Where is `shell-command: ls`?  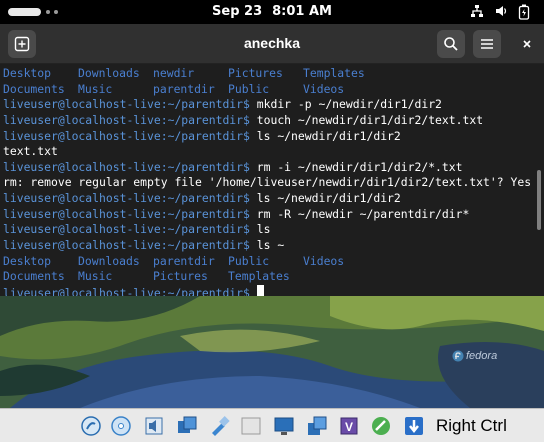
shell-command: ls is located at coordinates (260, 229).